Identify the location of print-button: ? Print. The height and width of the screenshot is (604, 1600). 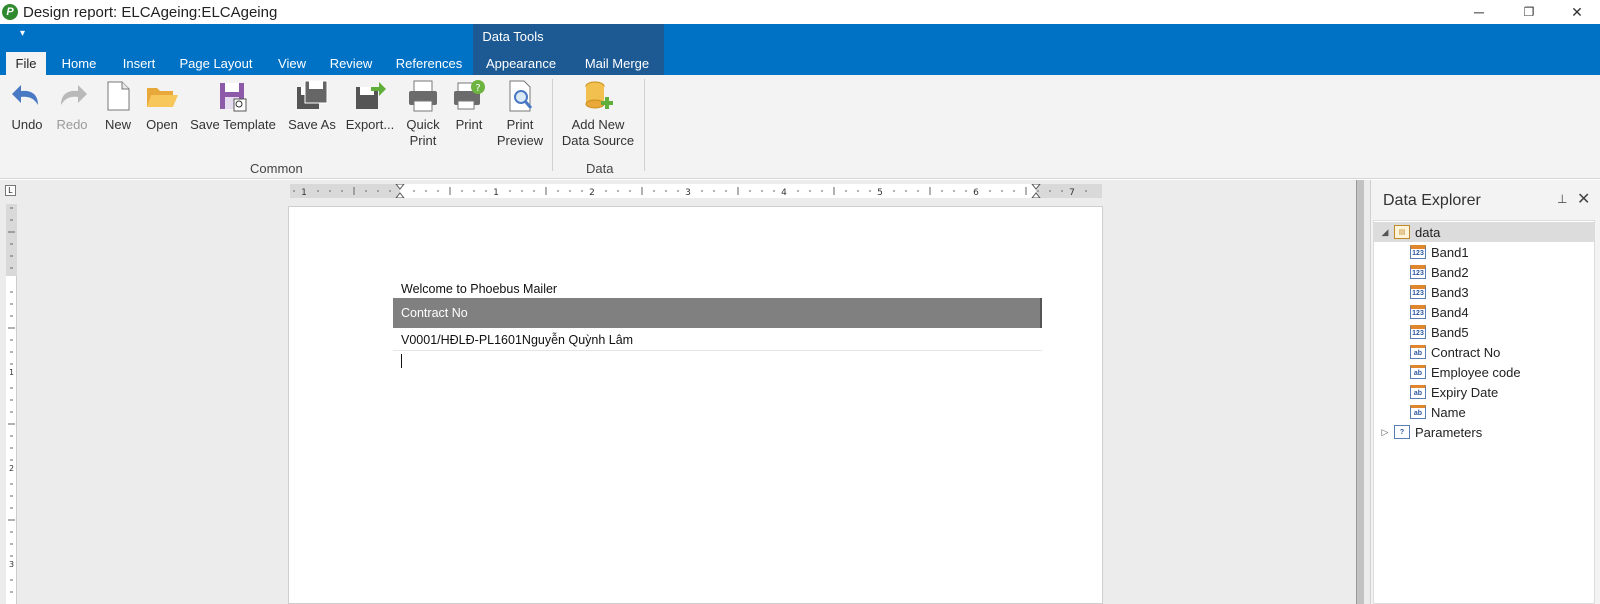
(469, 106).